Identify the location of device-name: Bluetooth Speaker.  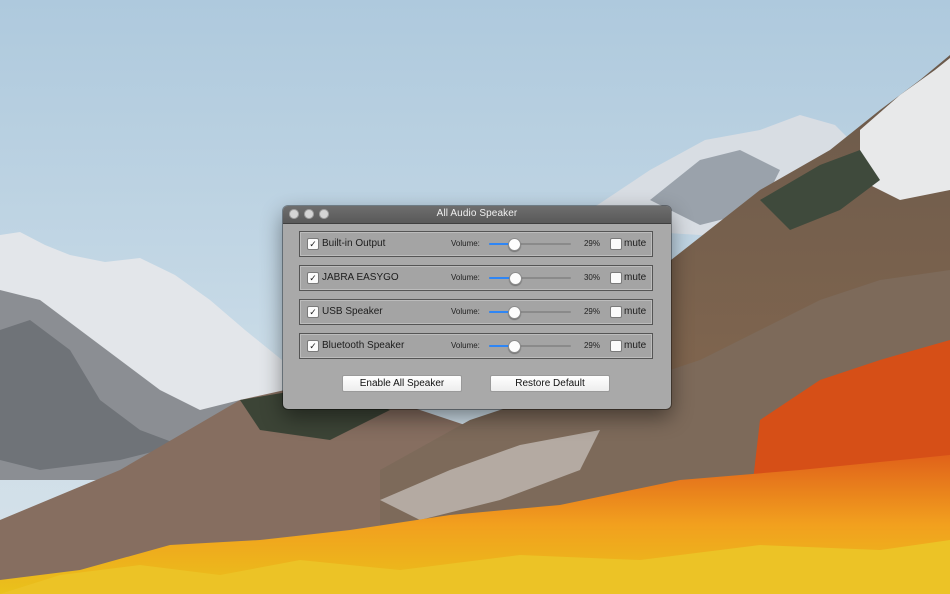
(363, 345).